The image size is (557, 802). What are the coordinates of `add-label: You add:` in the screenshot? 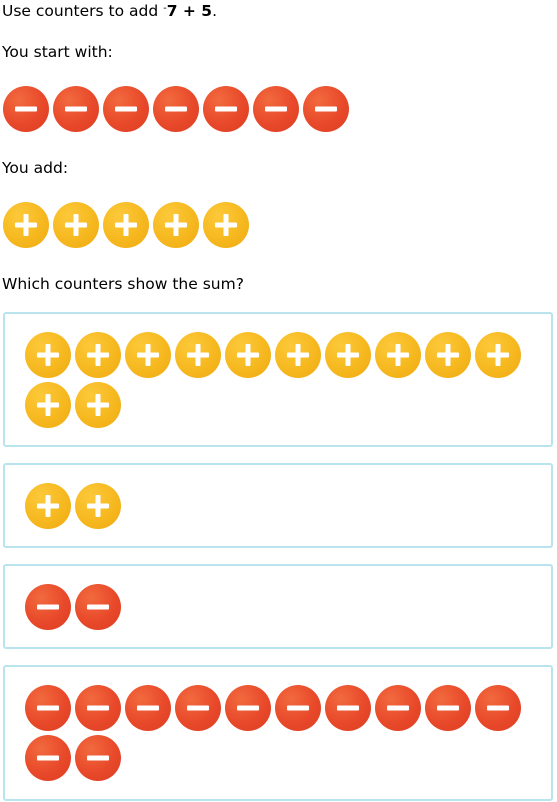 It's located at (35, 168).